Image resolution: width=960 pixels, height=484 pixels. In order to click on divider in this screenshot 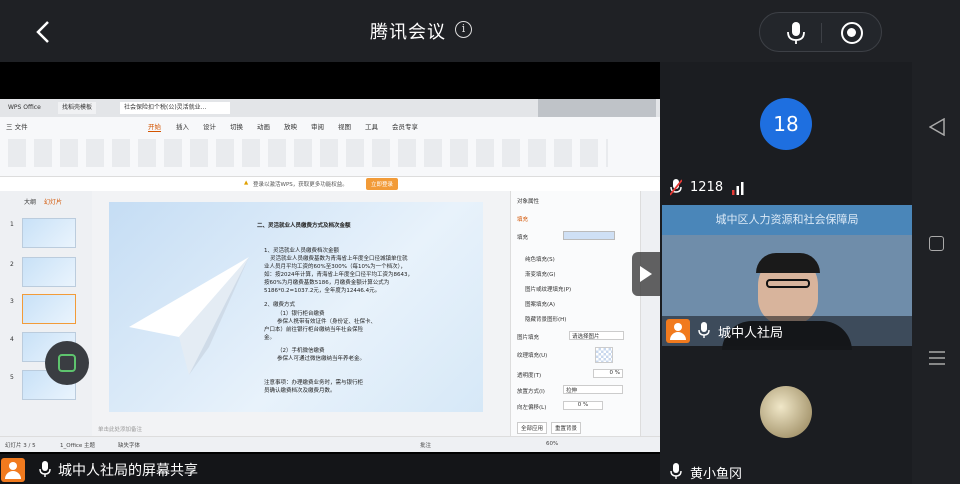, I will do `click(821, 33)`.